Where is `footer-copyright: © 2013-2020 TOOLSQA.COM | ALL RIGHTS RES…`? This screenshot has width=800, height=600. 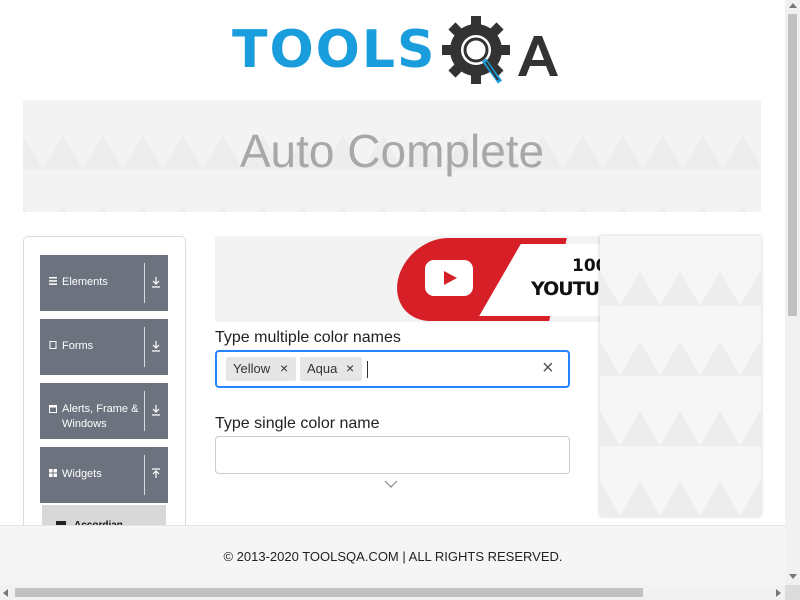
footer-copyright: © 2013-2020 TOOLSQA.COM | ALL RIGHTS RES… is located at coordinates (393, 556).